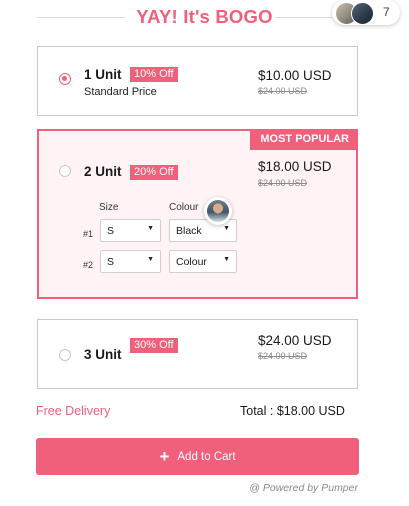 The height and width of the screenshot is (506, 409). Describe the element at coordinates (103, 74) in the screenshot. I see `offer-units: 1 Unit` at that location.